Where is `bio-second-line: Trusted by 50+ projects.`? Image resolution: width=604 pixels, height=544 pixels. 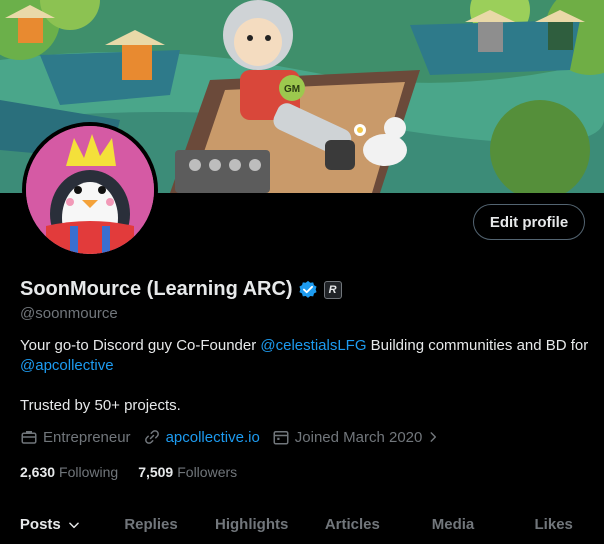 bio-second-line: Trusted by 50+ projects. is located at coordinates (100, 405).